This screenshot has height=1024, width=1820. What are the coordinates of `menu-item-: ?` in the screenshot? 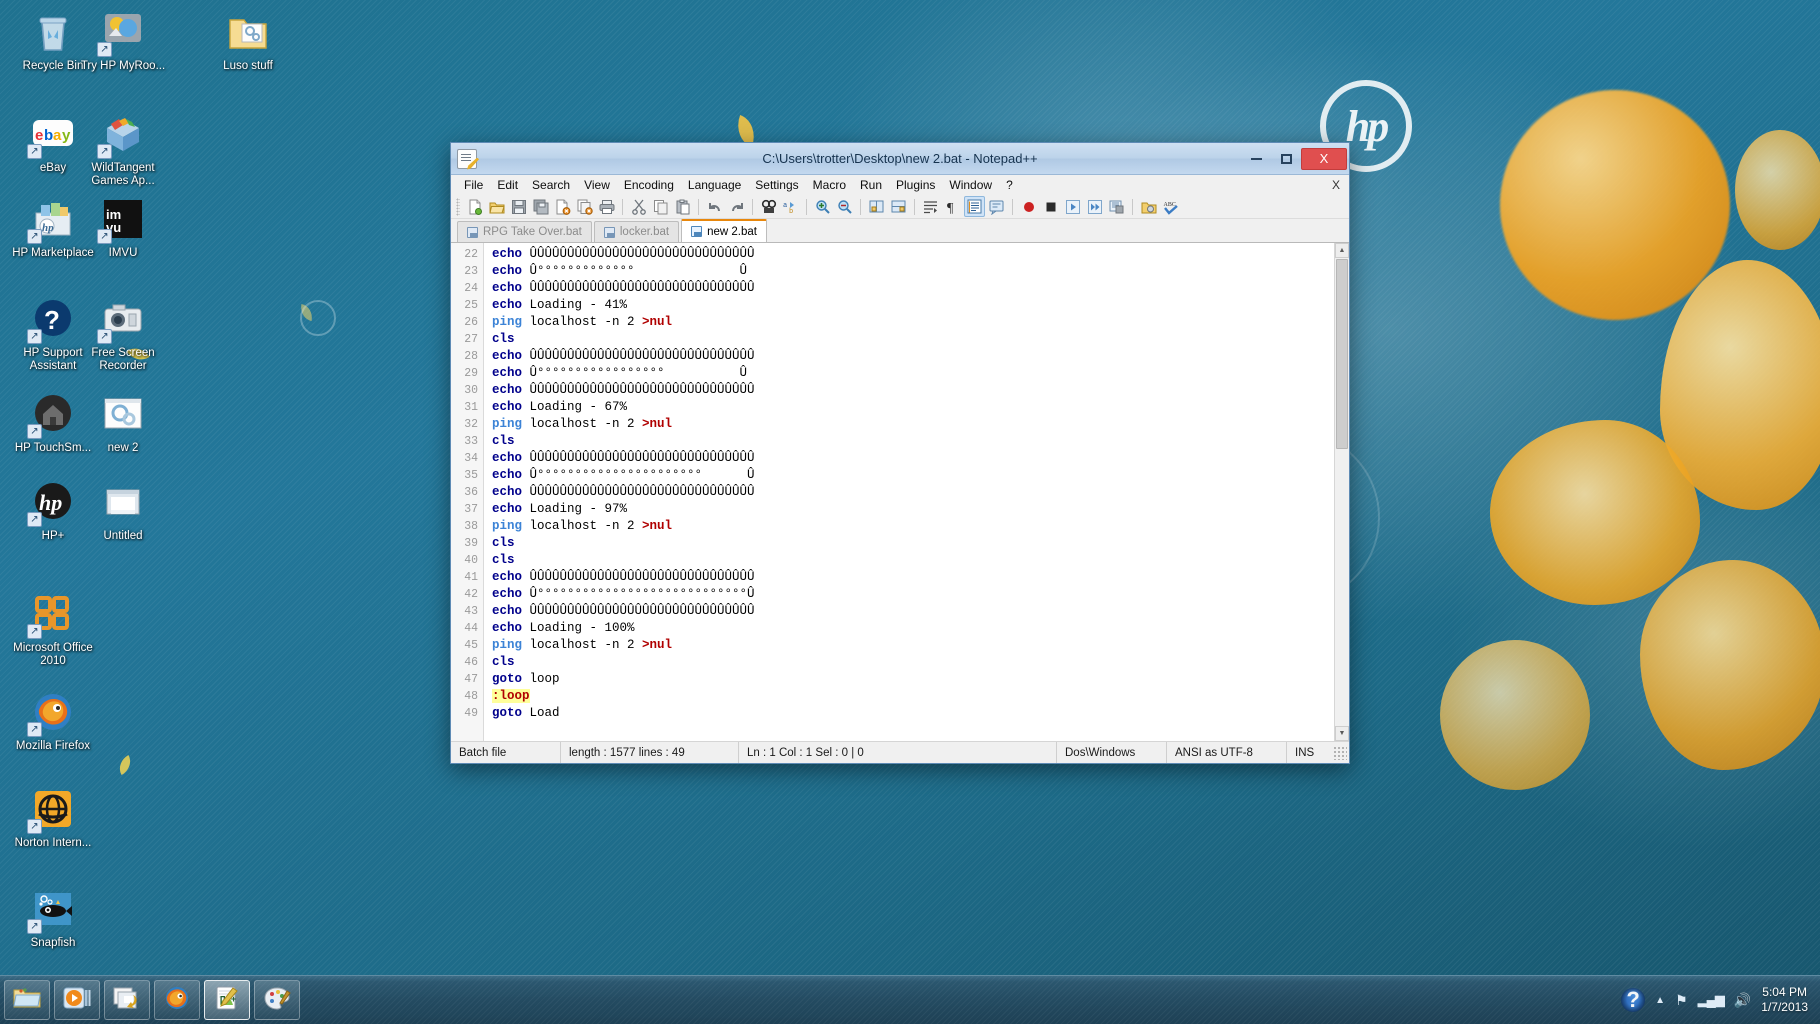 It's located at (1009, 185).